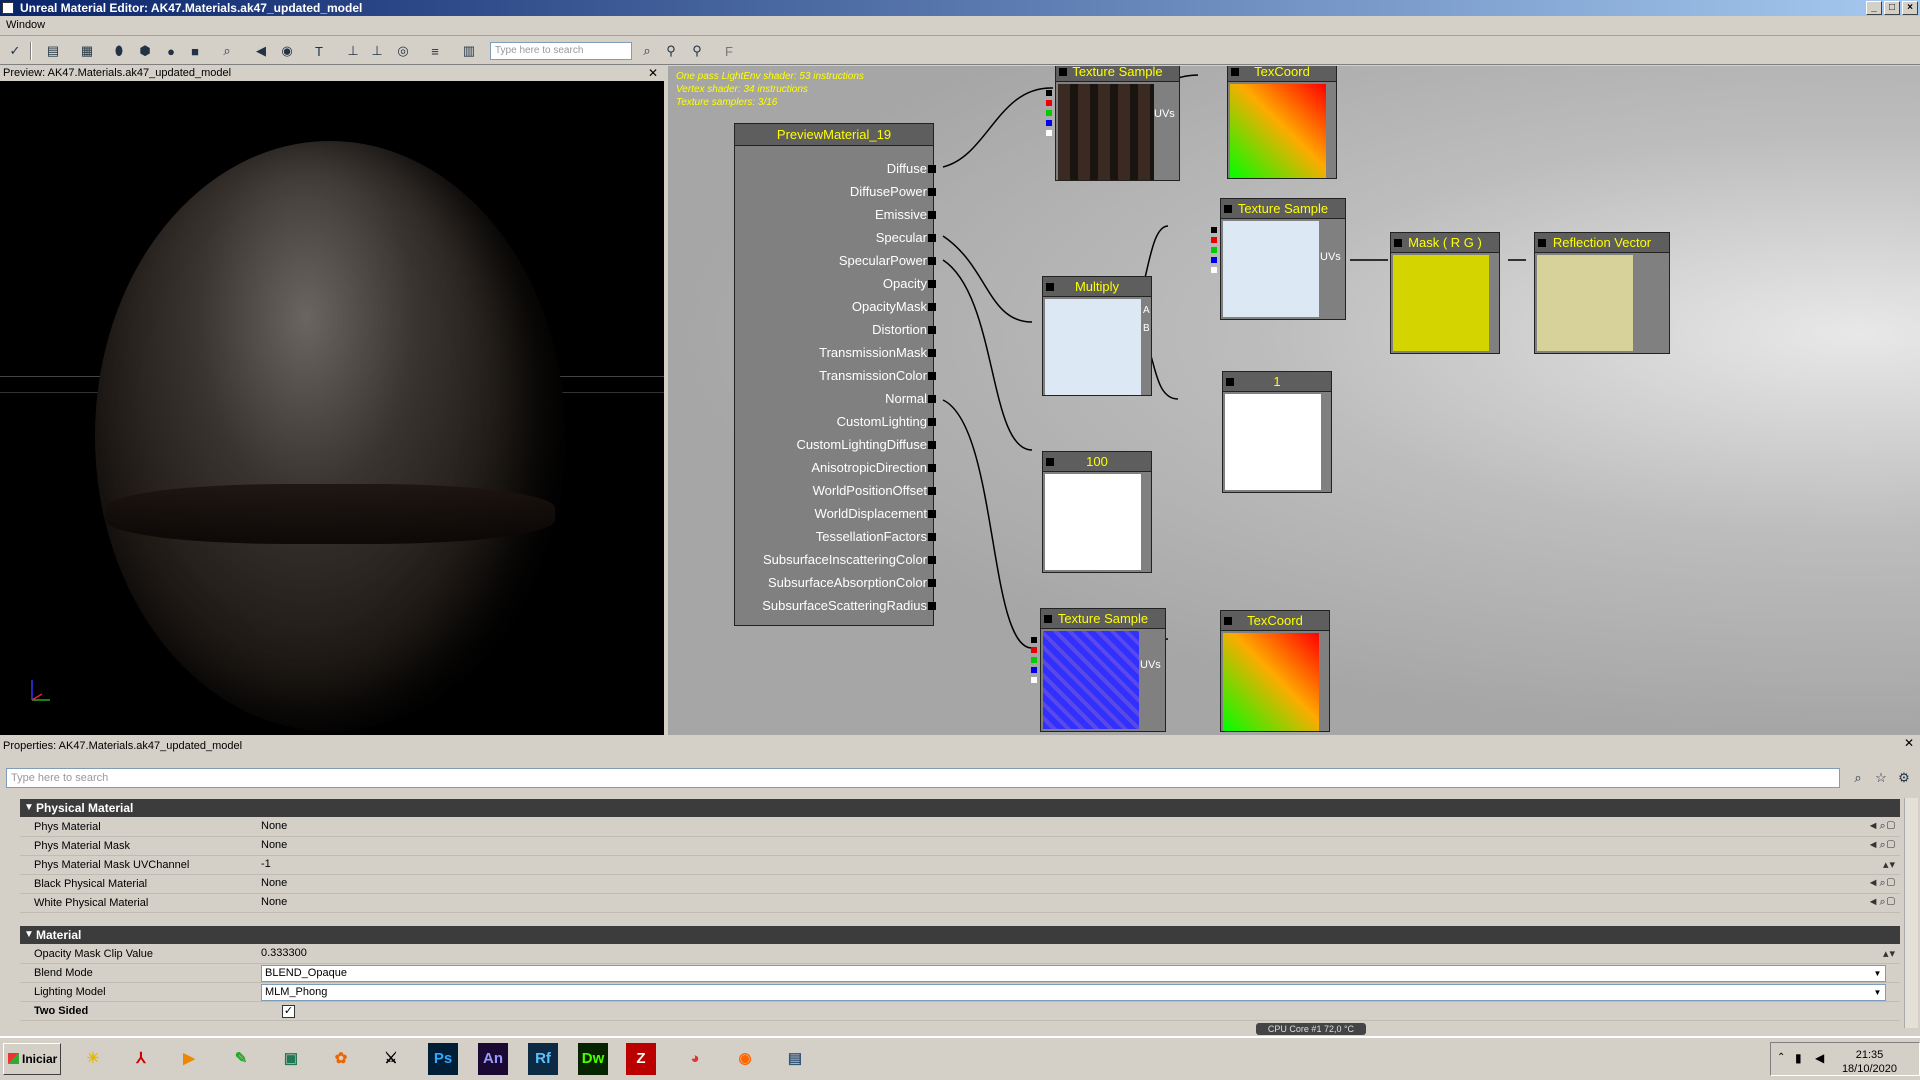  I want to click on firefox-icon: ◉, so click(745, 1059).